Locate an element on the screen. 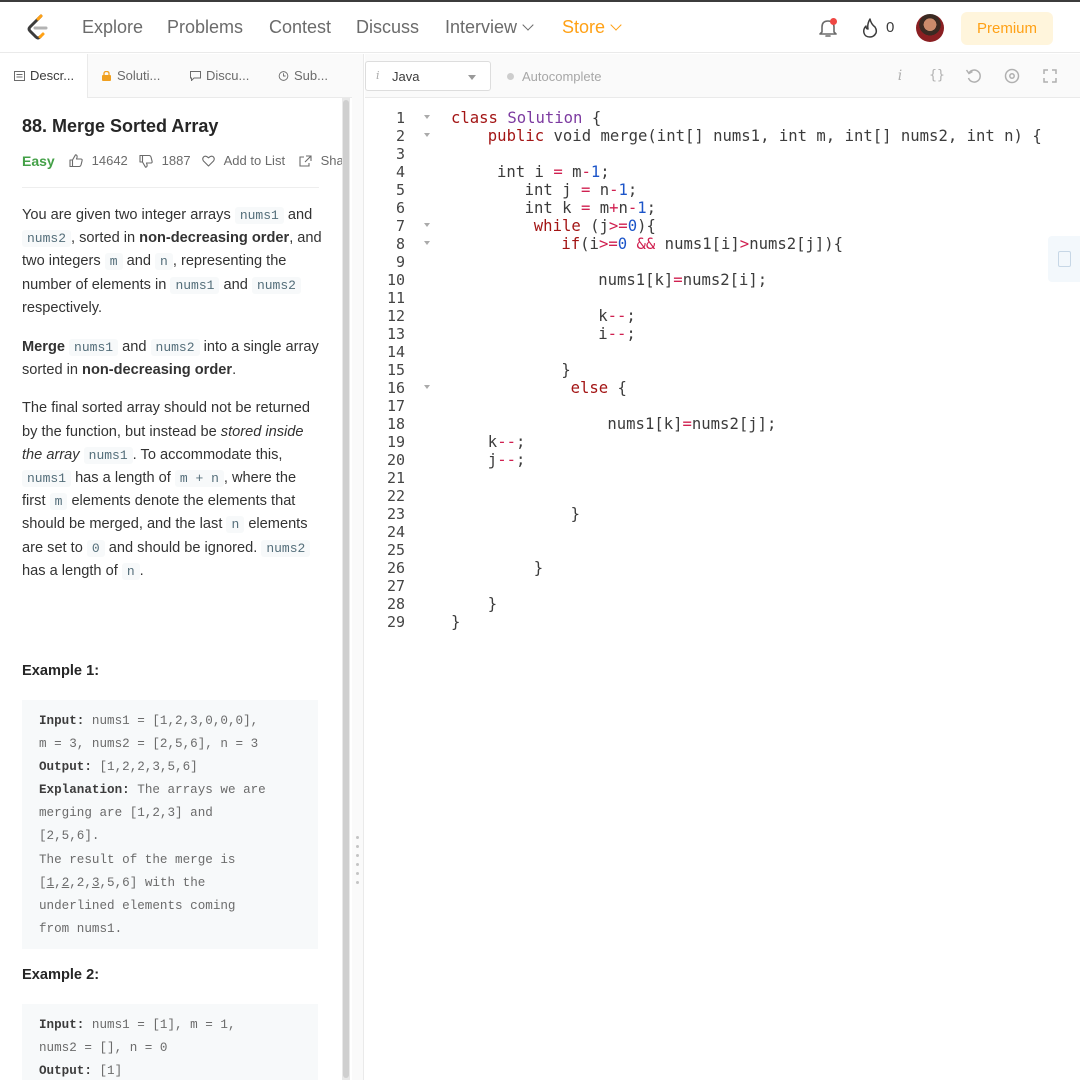 This screenshot has width=1080, height=1080. code-token: n is located at coordinates (623, 208).